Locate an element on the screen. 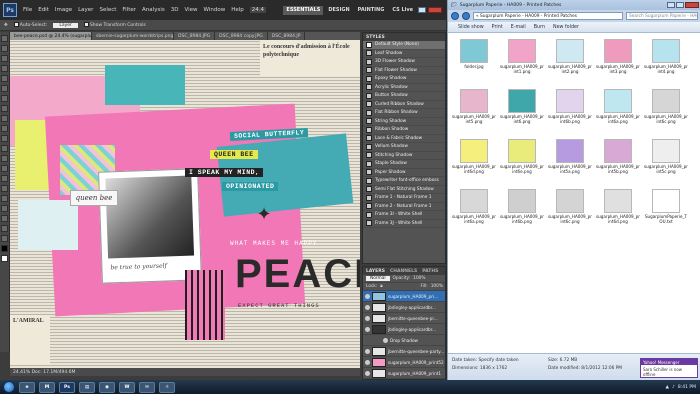 The height and width of the screenshot is (394, 700). workspace-essentials: ESSENTIALS is located at coordinates (303, 10).